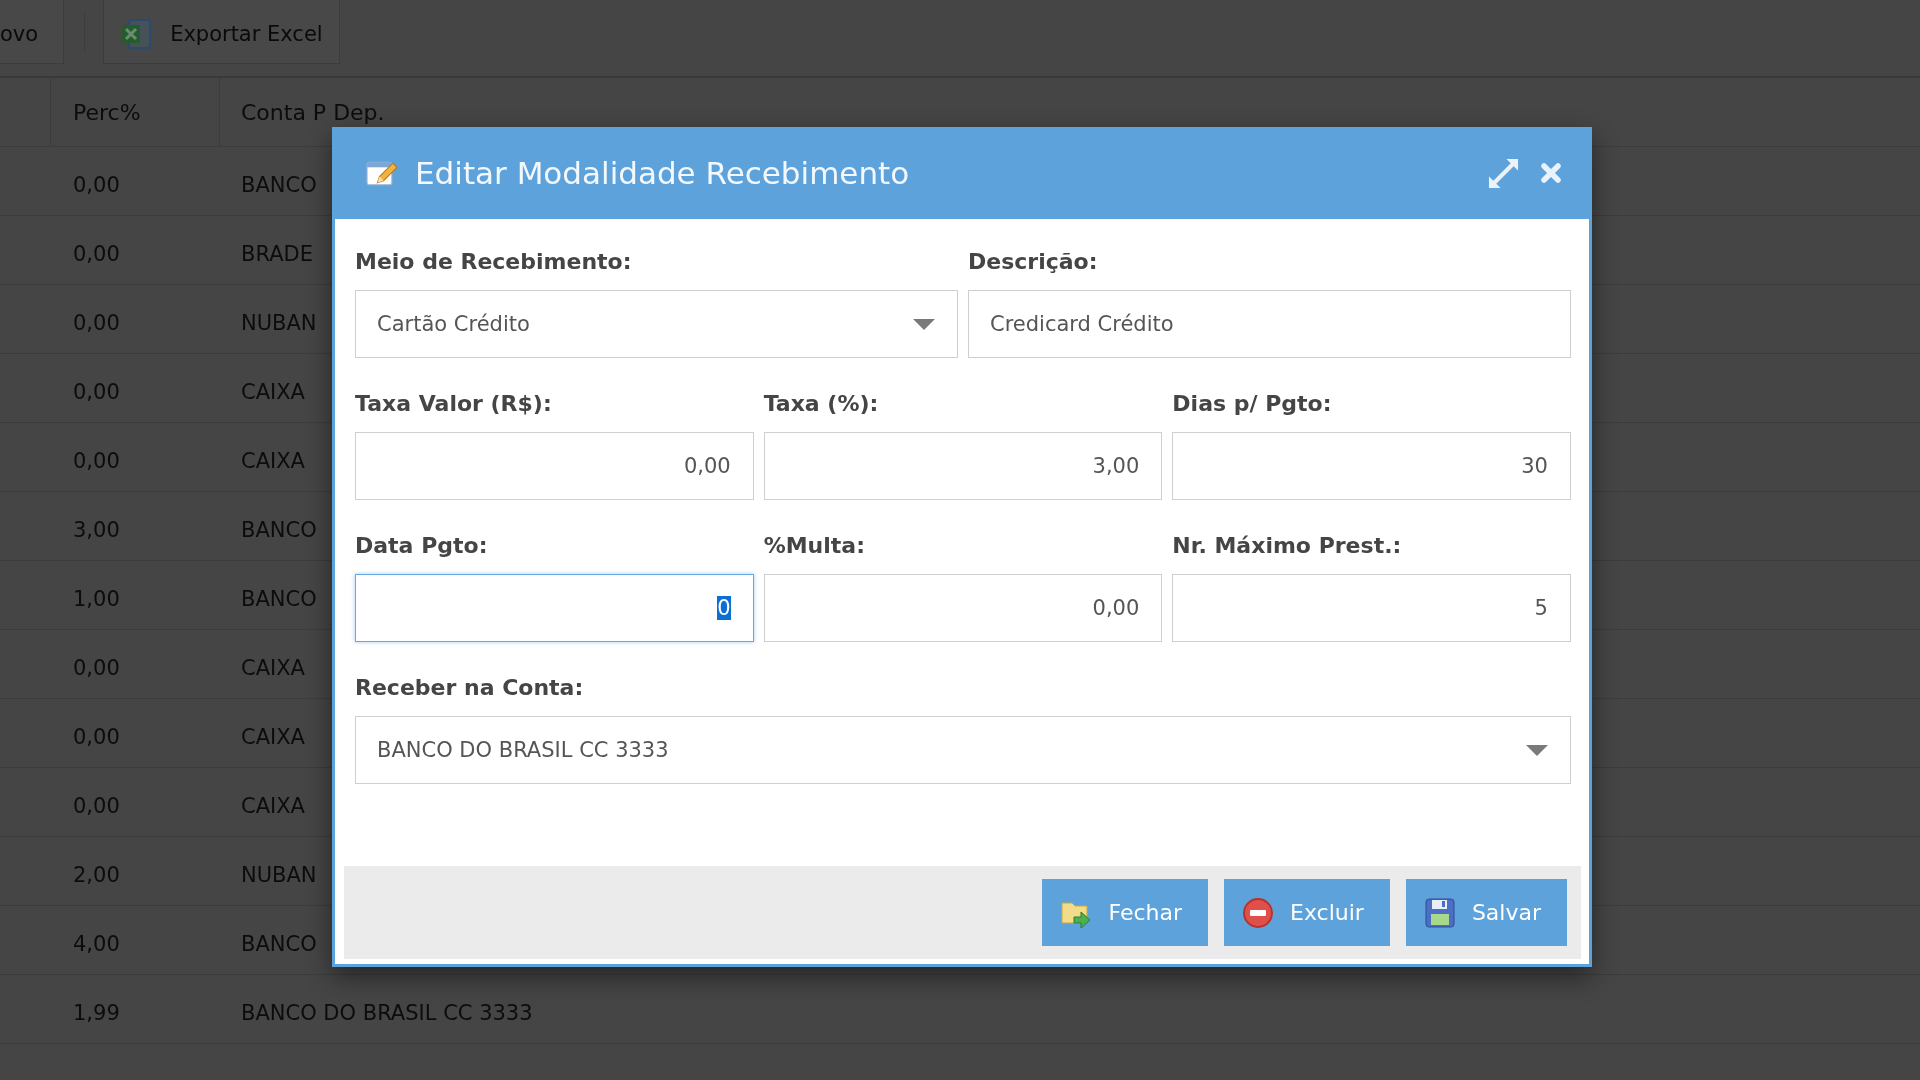 This screenshot has height=1080, width=1920. Describe the element at coordinates (1287, 546) in the screenshot. I see `field-label: Nr. Máximo Prest.:` at that location.